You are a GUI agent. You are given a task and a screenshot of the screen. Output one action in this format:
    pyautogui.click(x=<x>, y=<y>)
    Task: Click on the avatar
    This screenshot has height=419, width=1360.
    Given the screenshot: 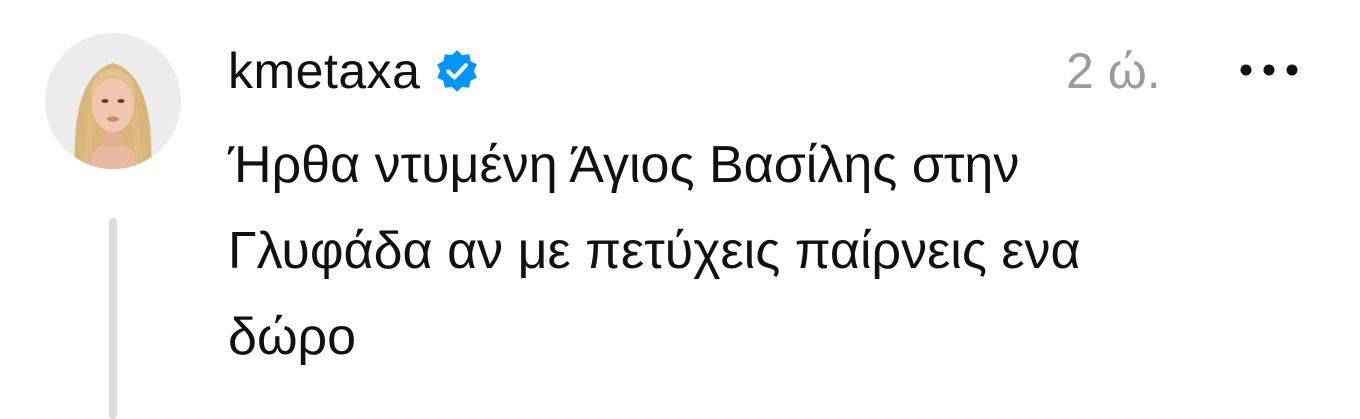 What is the action you would take?
    pyautogui.click(x=113, y=101)
    